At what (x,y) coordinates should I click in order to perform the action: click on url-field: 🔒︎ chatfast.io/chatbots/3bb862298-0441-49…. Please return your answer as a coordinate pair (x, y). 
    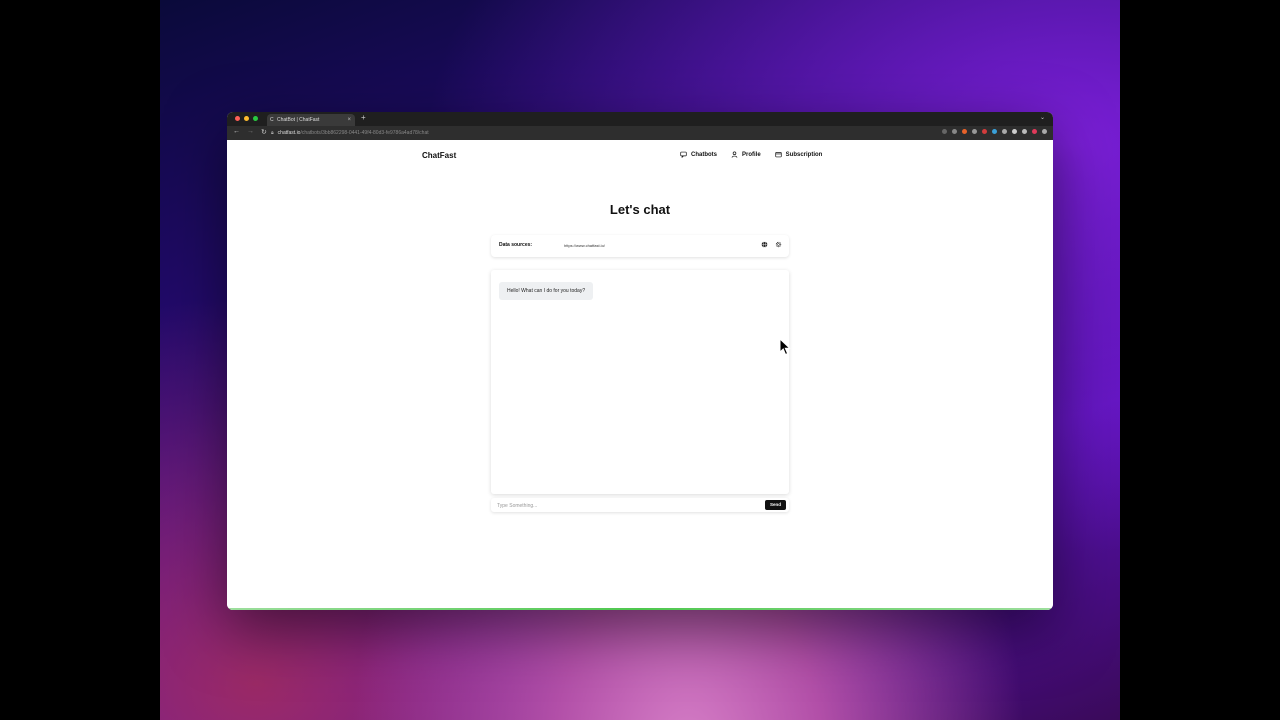
    Looking at the image, I should click on (591, 133).